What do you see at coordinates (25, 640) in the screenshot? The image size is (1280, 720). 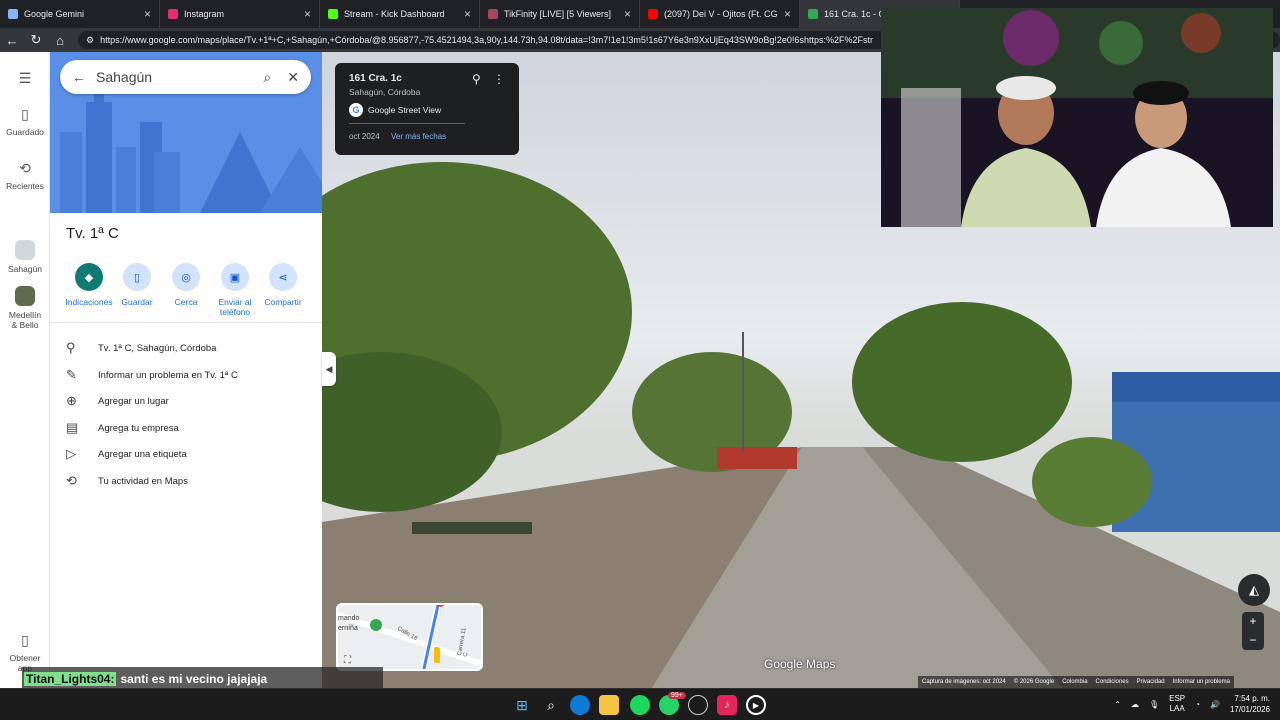 I see `phone-icon: ▯` at bounding box center [25, 640].